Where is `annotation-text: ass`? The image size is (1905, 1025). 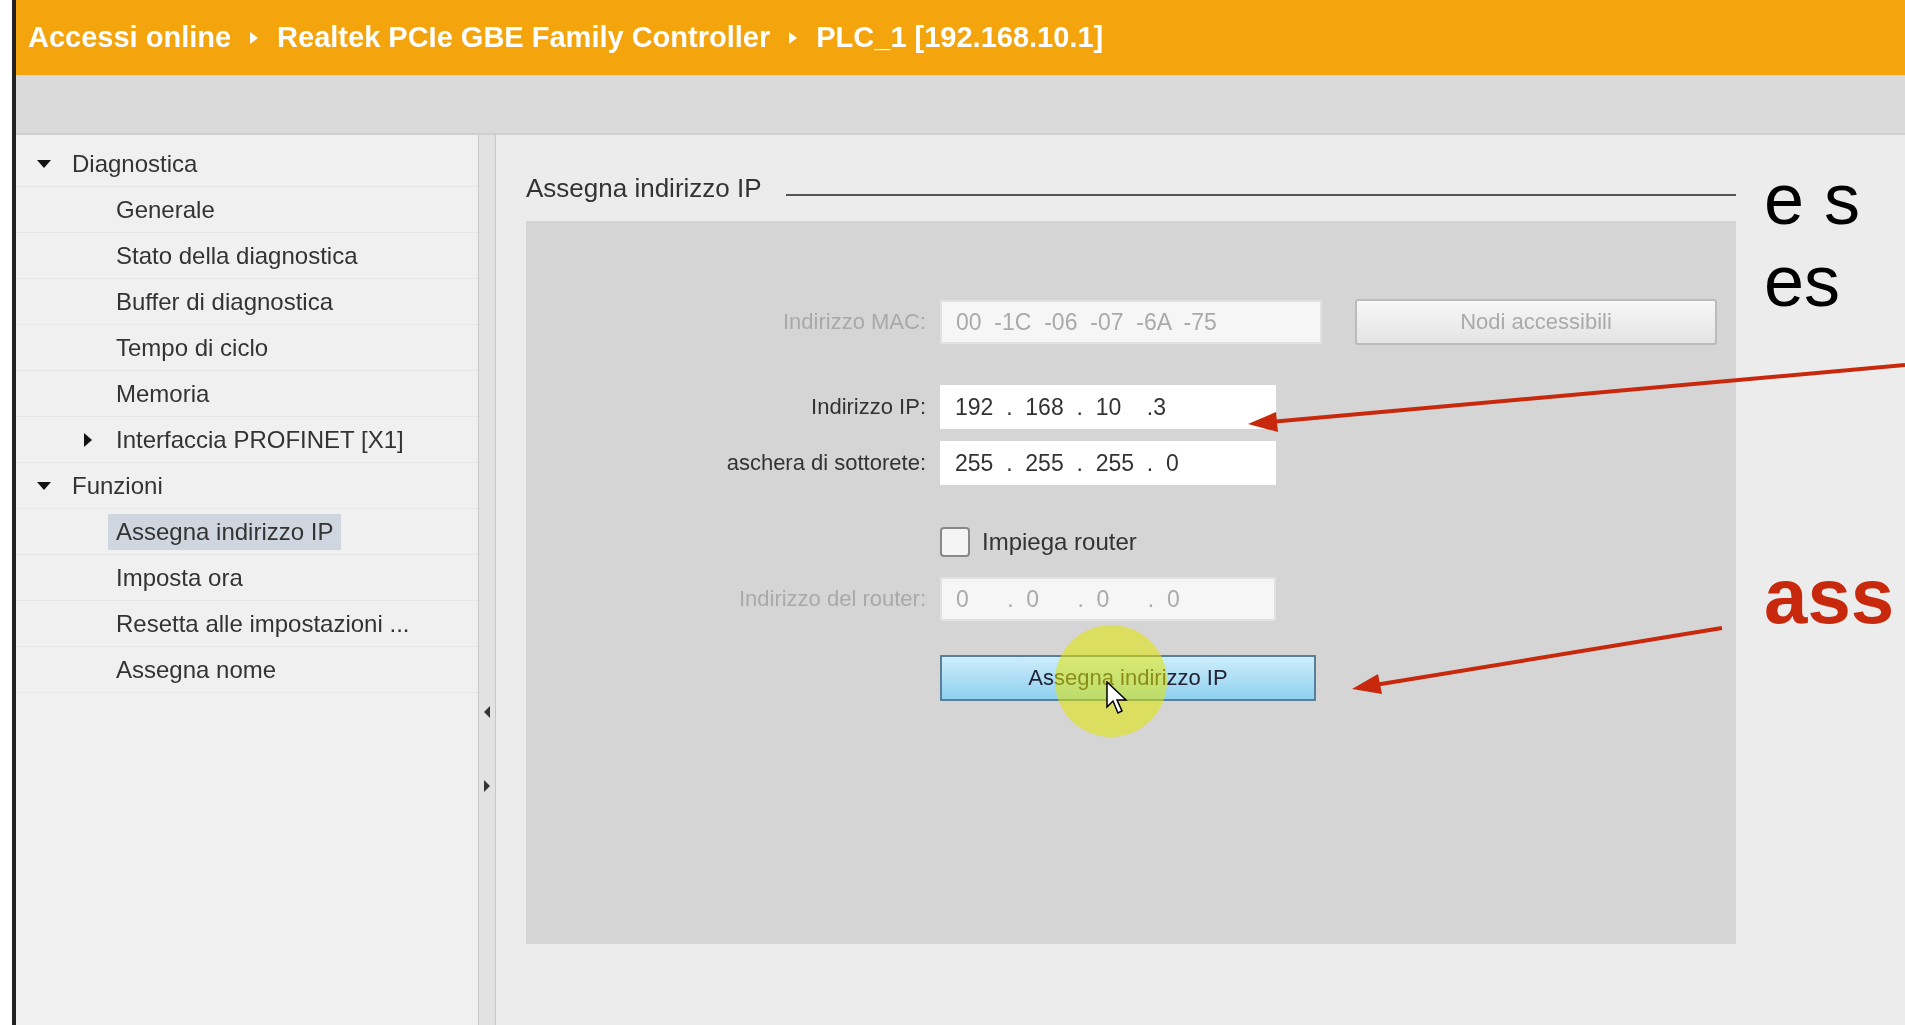
annotation-text: ass is located at coordinates (1830, 596).